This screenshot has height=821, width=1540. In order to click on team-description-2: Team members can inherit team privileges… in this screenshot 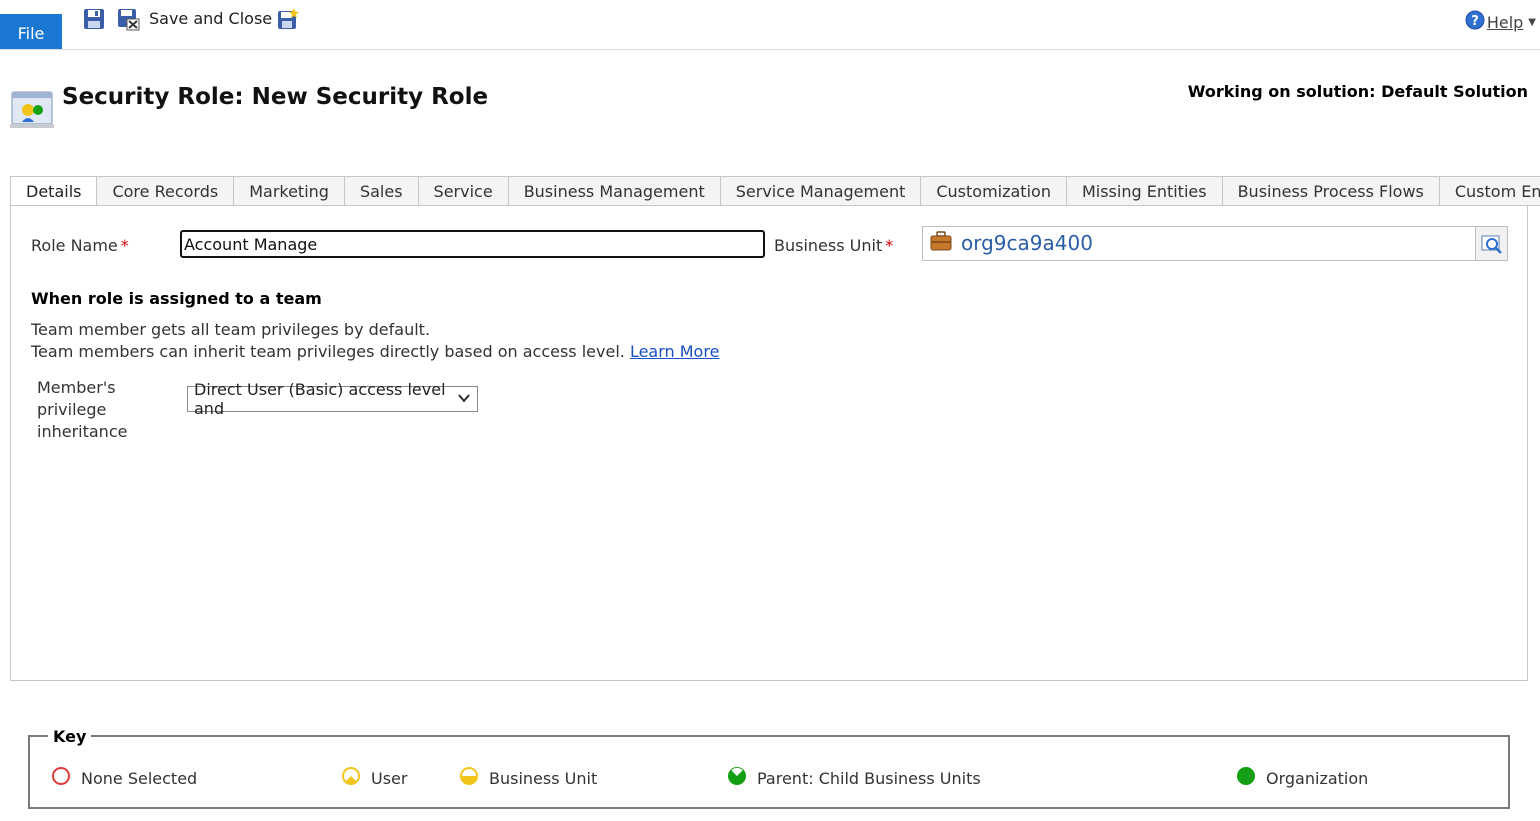, I will do `click(375, 351)`.